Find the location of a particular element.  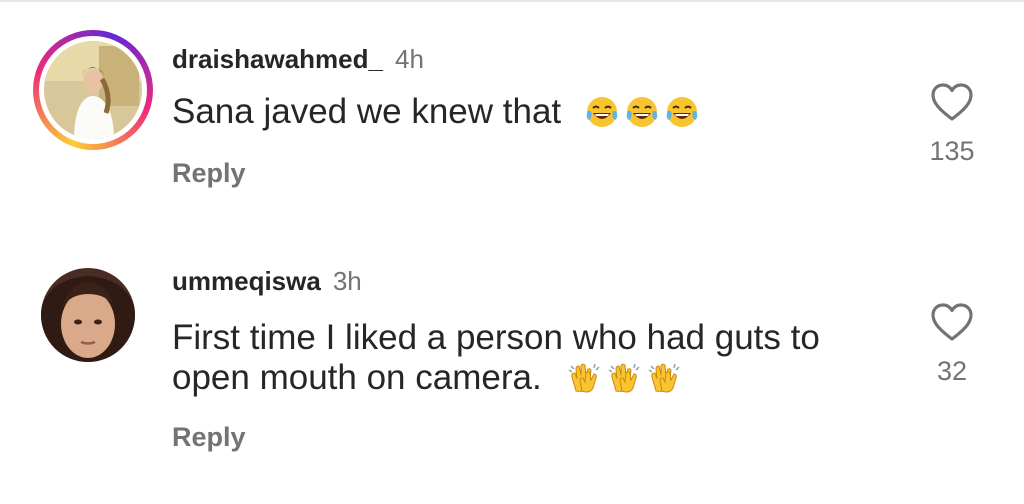

comment-text-line-2-content: open mouth on camera. is located at coordinates (357, 377).